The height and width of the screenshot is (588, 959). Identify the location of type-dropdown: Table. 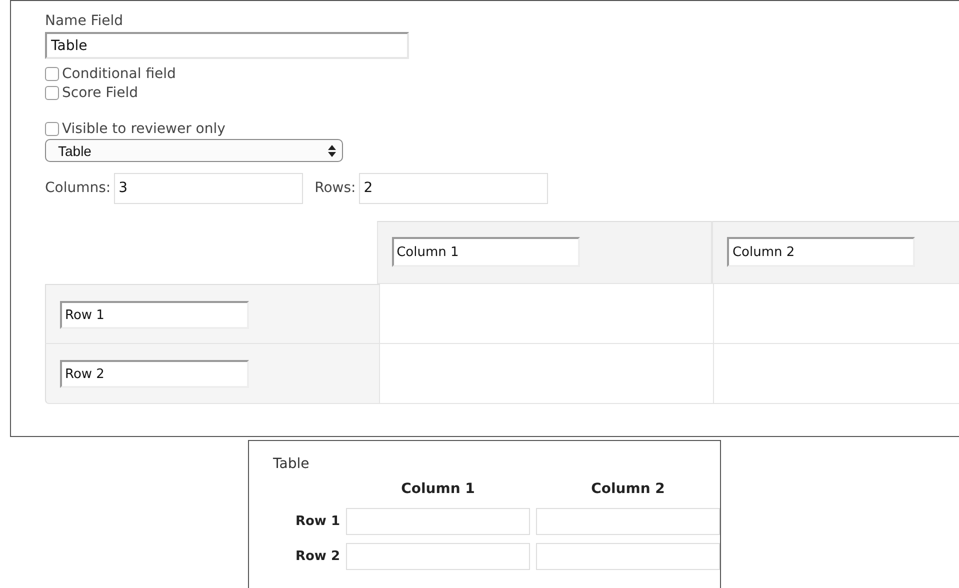
(194, 150).